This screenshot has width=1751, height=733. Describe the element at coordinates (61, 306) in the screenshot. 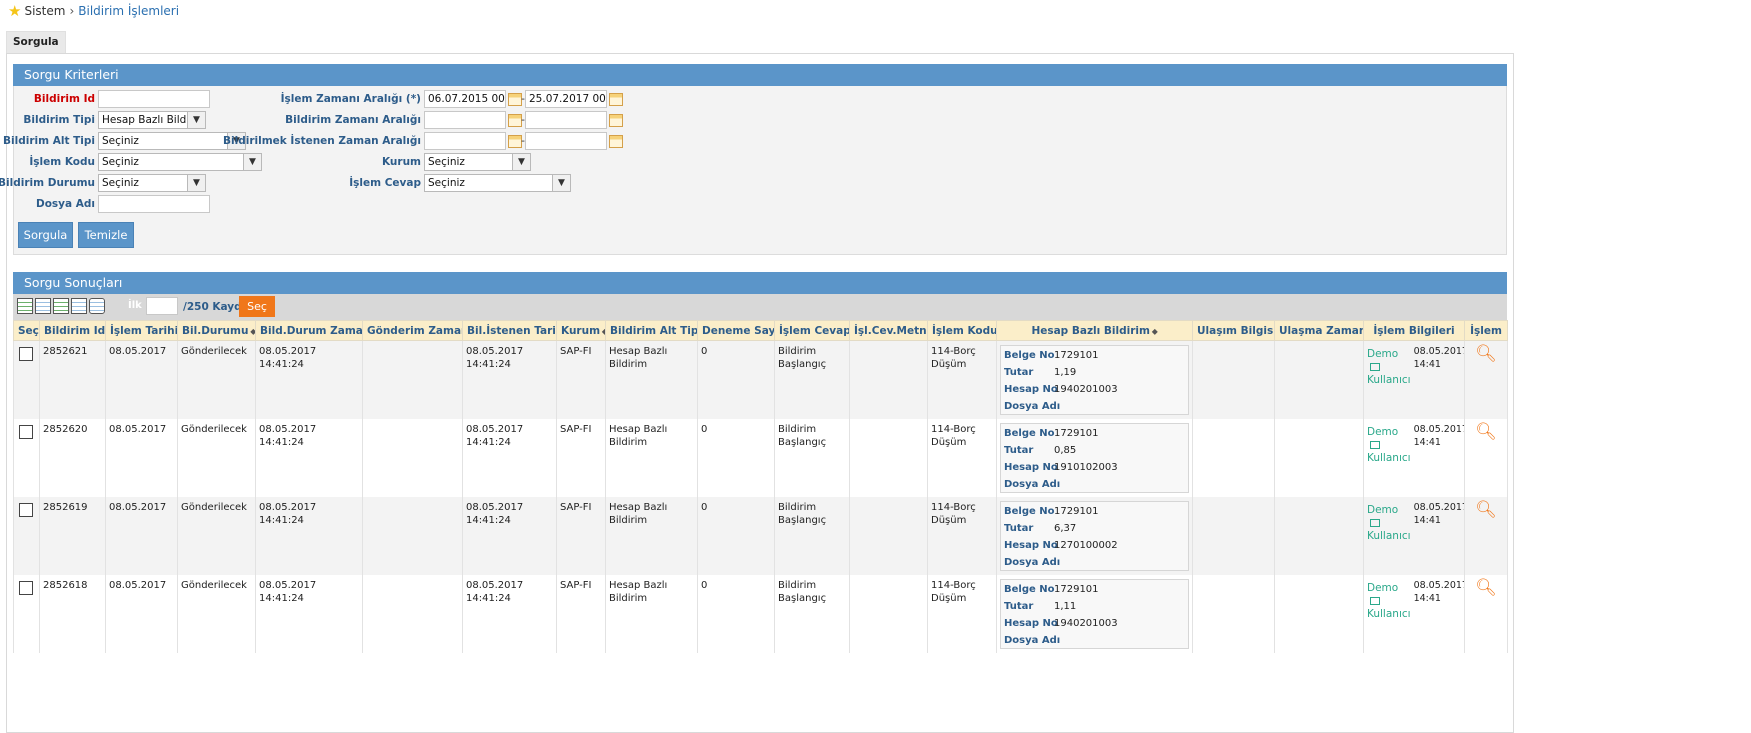

I see `select-page-icon` at that location.